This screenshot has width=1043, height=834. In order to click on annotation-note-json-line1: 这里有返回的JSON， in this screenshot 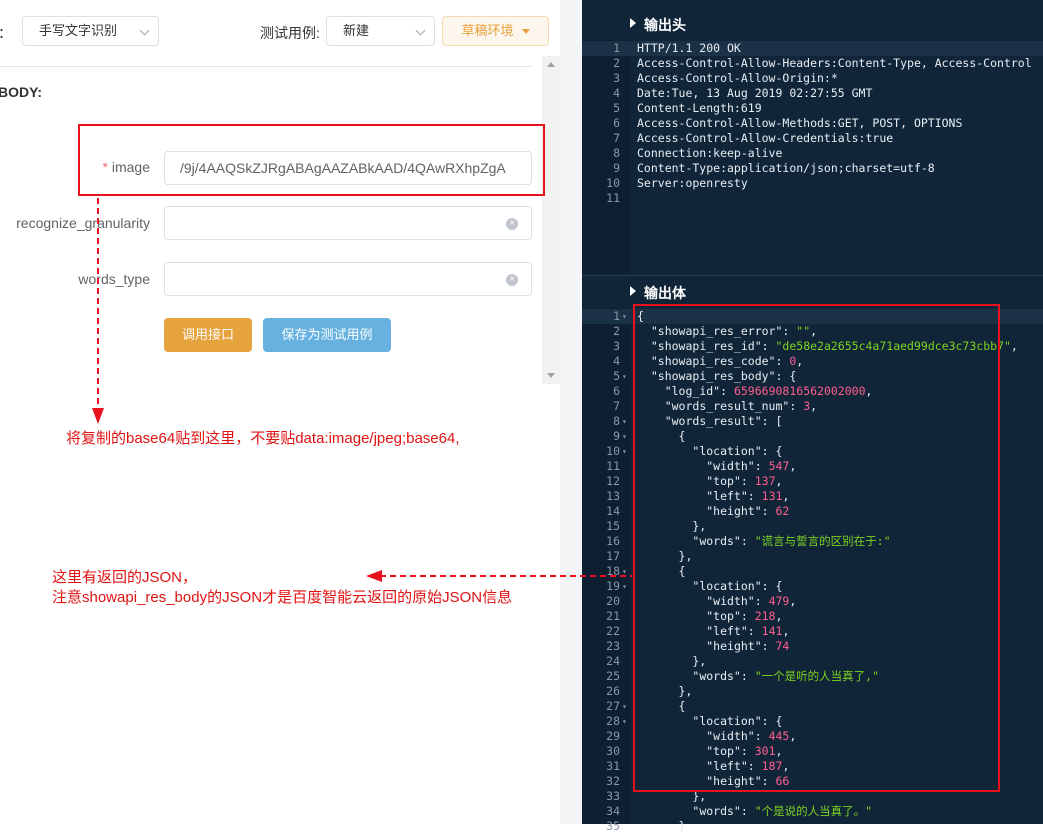, I will do `click(125, 577)`.